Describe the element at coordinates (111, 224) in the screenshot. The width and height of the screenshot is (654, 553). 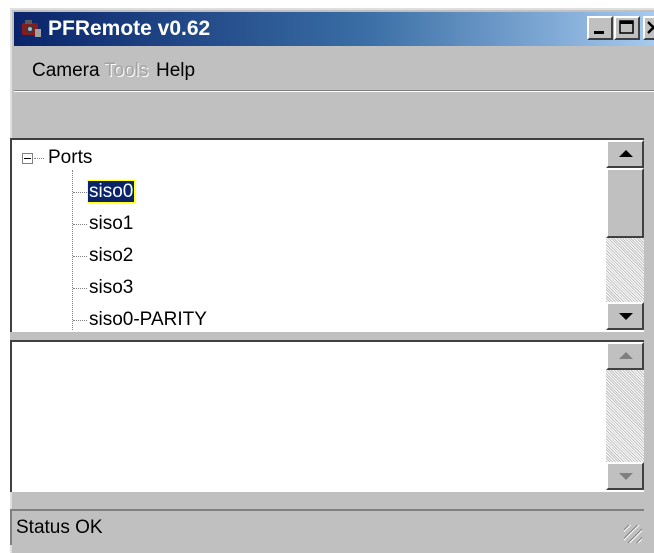
I see `tree-item-siso1: siso1` at that location.